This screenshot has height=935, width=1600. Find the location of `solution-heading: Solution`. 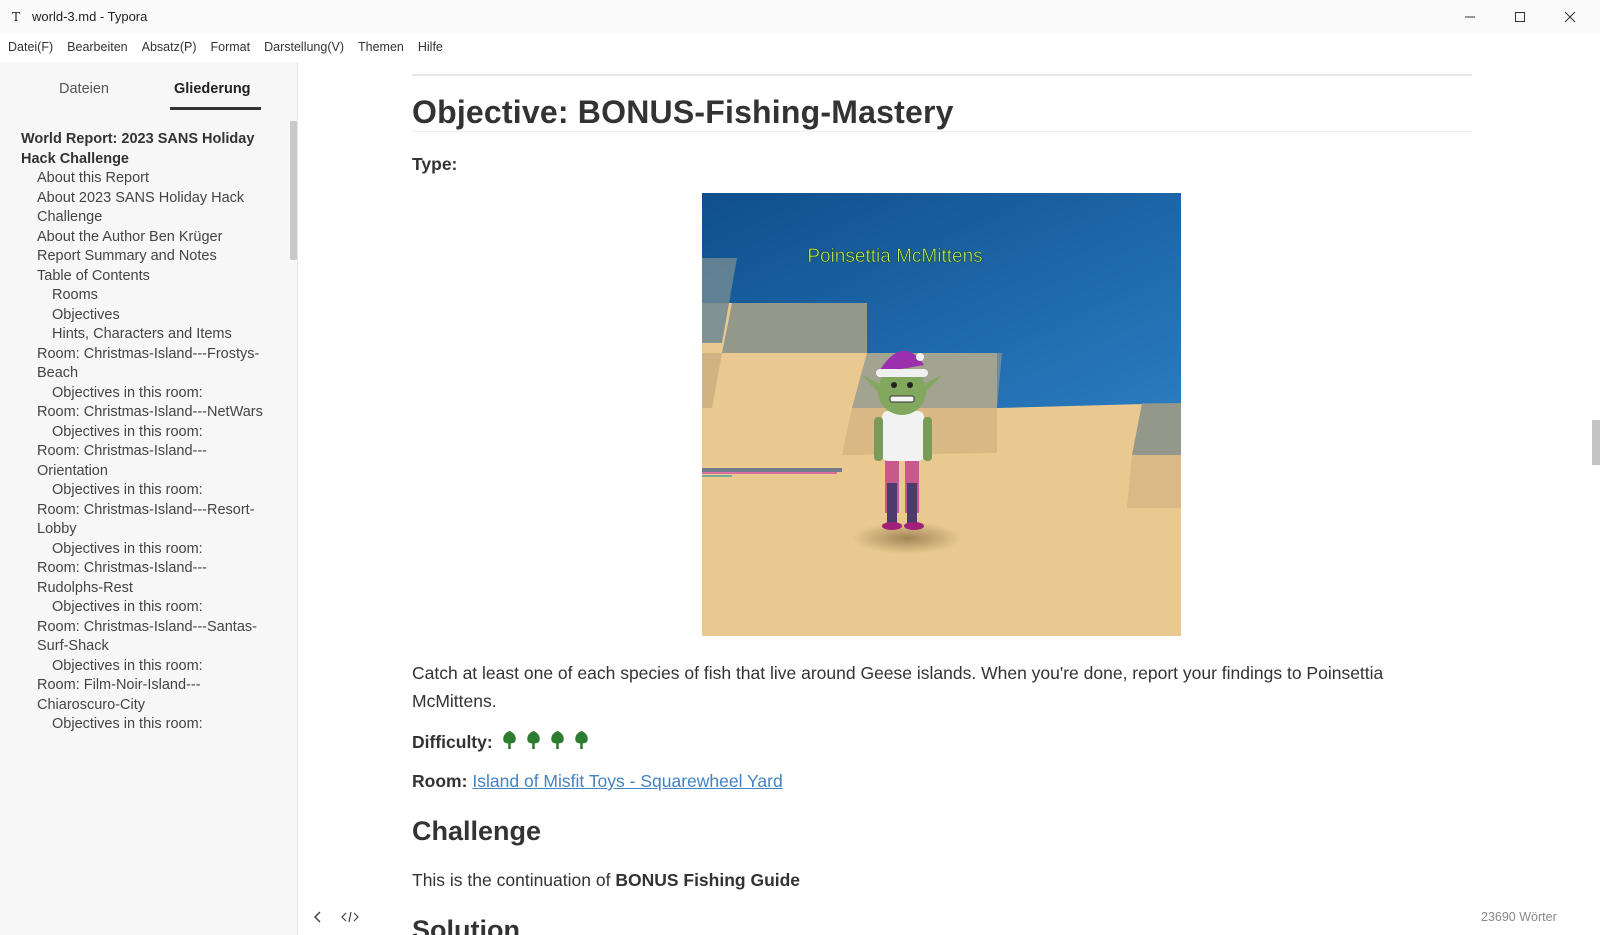

solution-heading: Solution is located at coordinates (466, 925).